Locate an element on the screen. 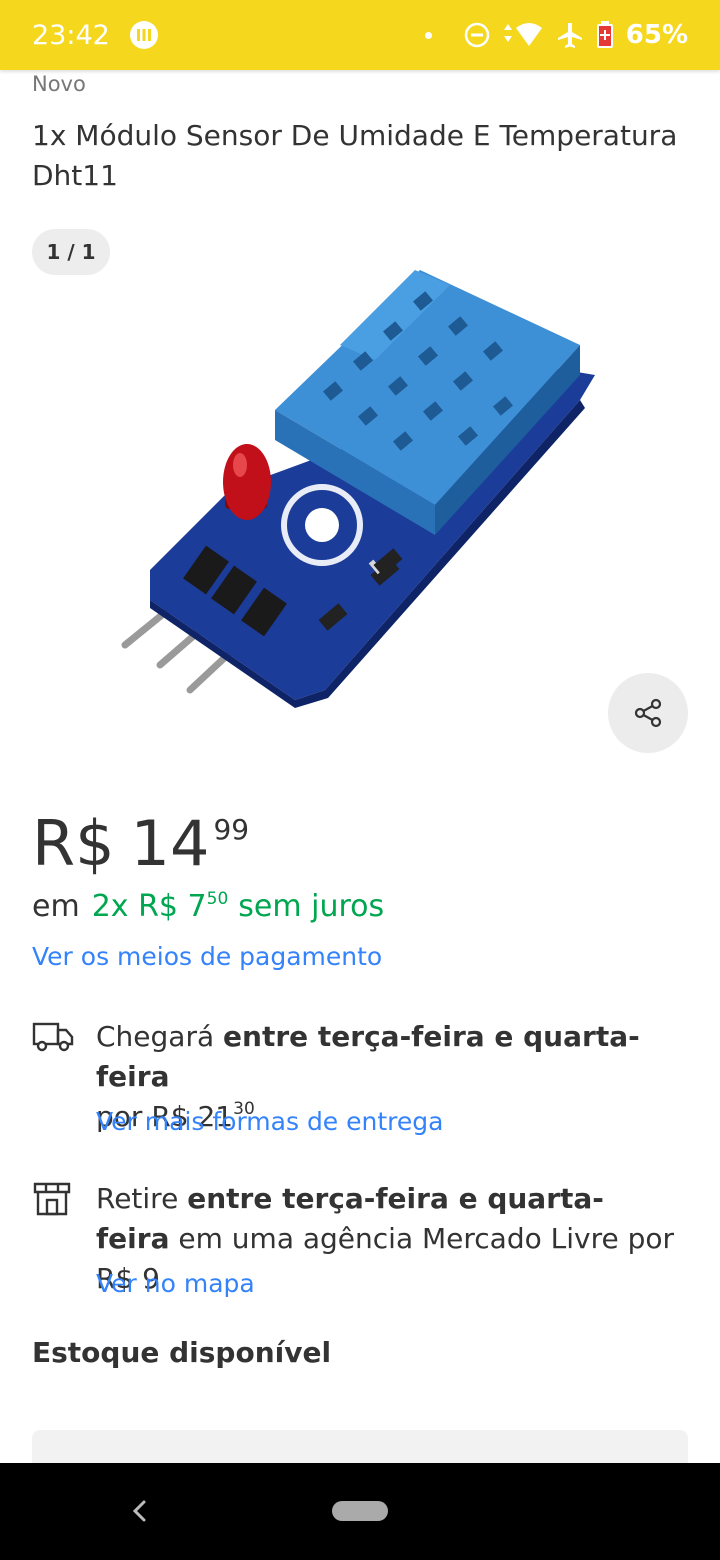 The image size is (720, 1560). share-icon is located at coordinates (648, 713).